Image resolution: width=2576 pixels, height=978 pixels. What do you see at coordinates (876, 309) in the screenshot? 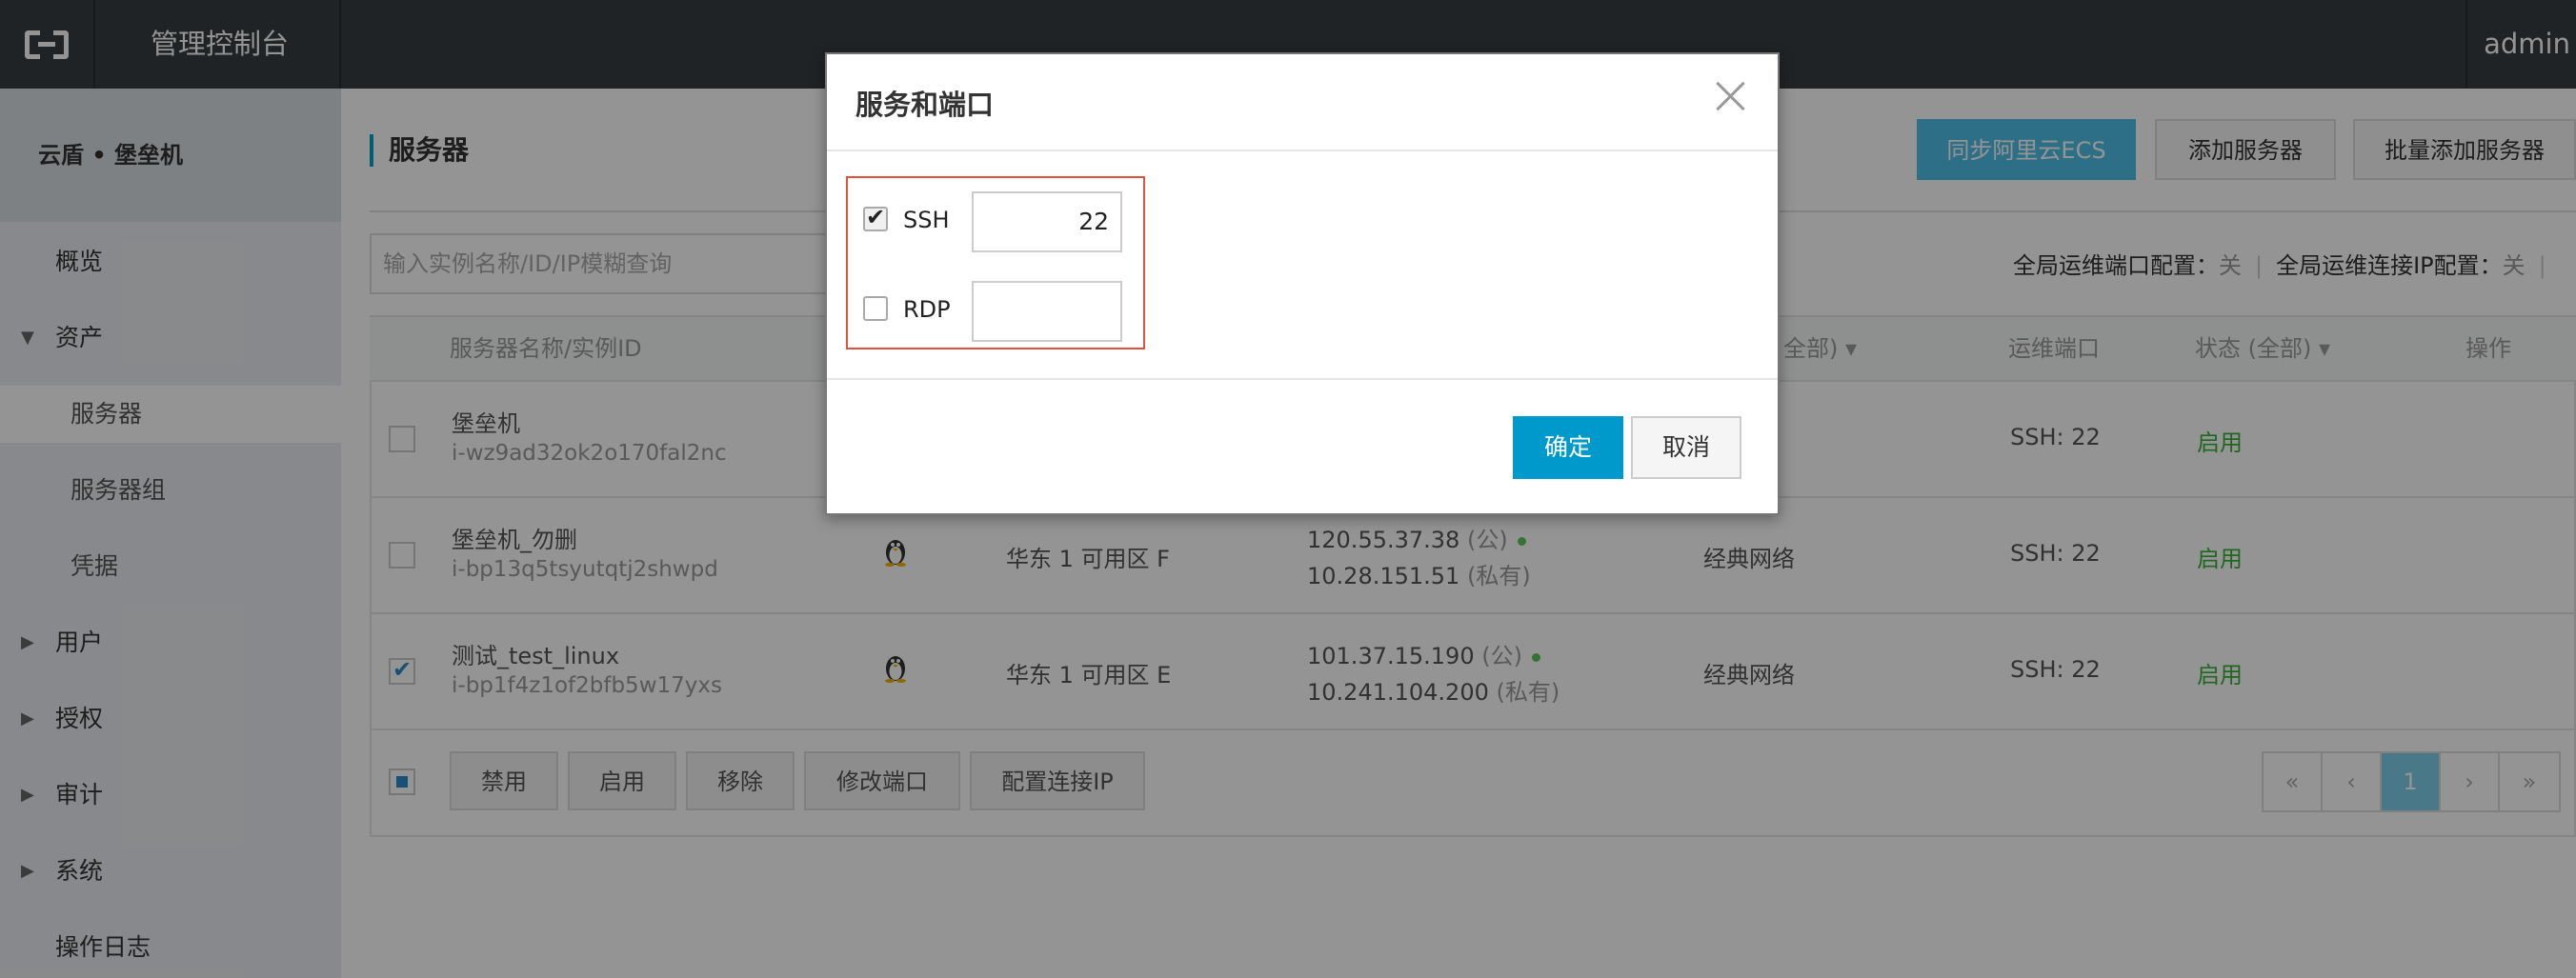
I see `rdp-checkbox` at bounding box center [876, 309].